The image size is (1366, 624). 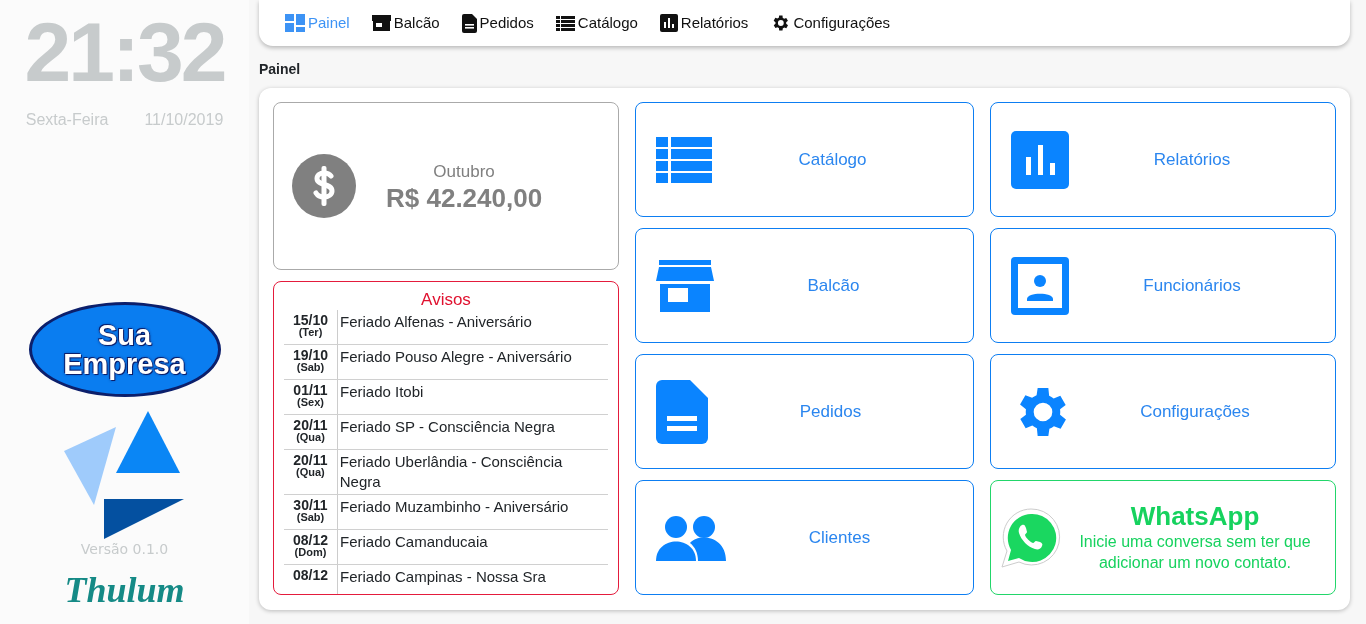 What do you see at coordinates (804, 537) in the screenshot?
I see `menu-tile: Clientes` at bounding box center [804, 537].